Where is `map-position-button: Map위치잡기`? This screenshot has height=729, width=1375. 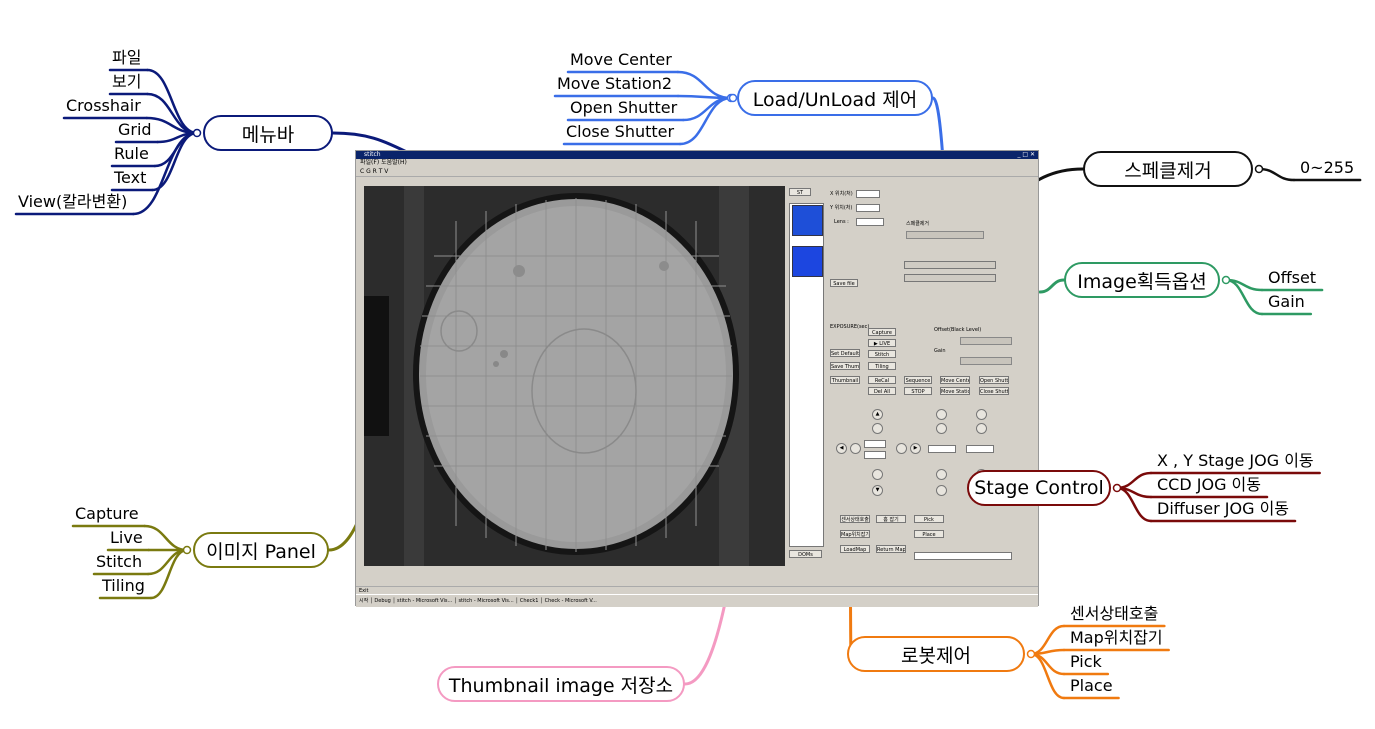
map-position-button: Map위치잡기 is located at coordinates (855, 534).